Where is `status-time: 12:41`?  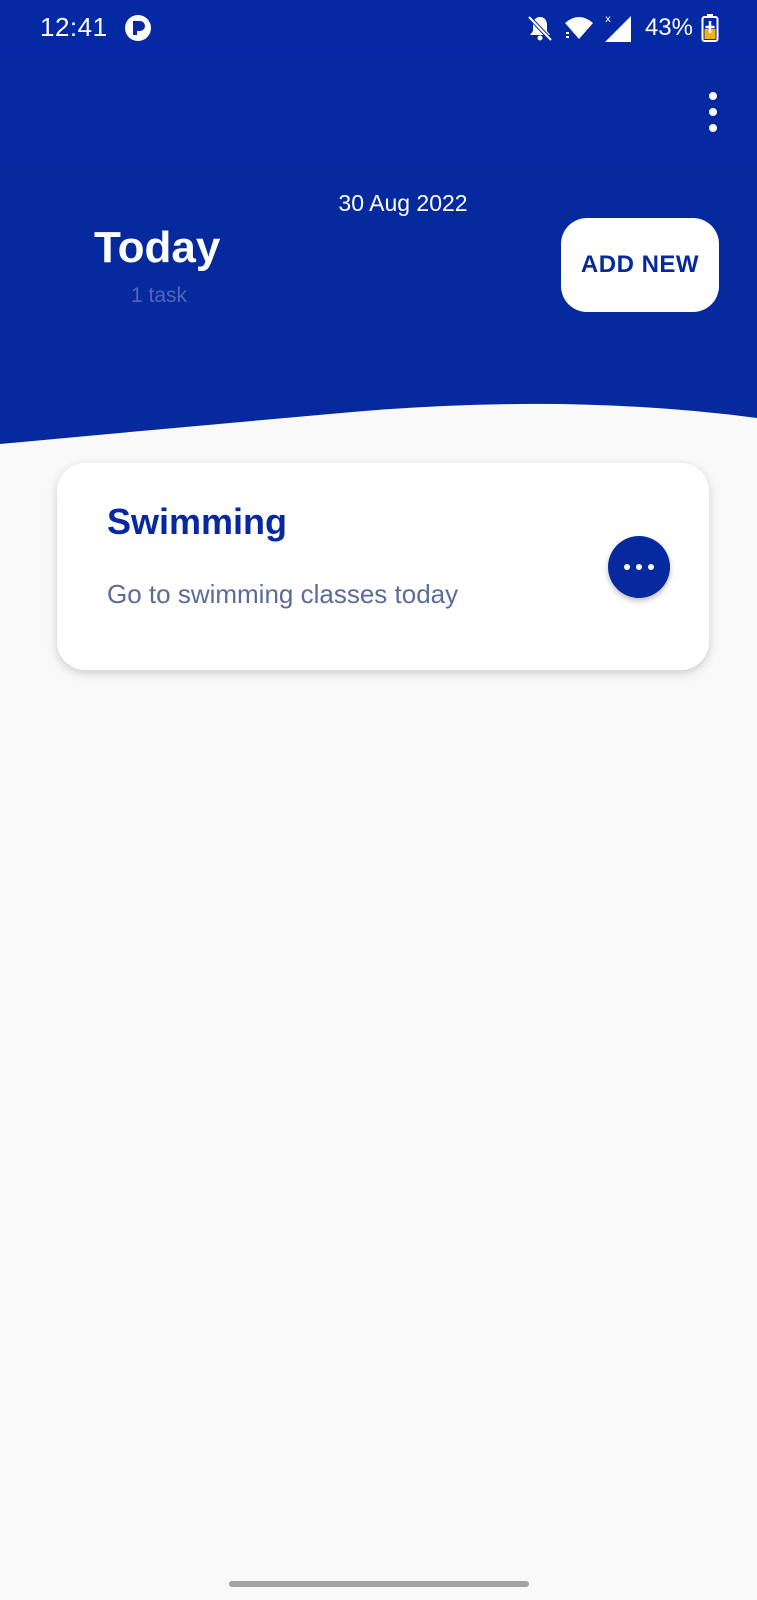
status-time: 12:41 is located at coordinates (74, 27).